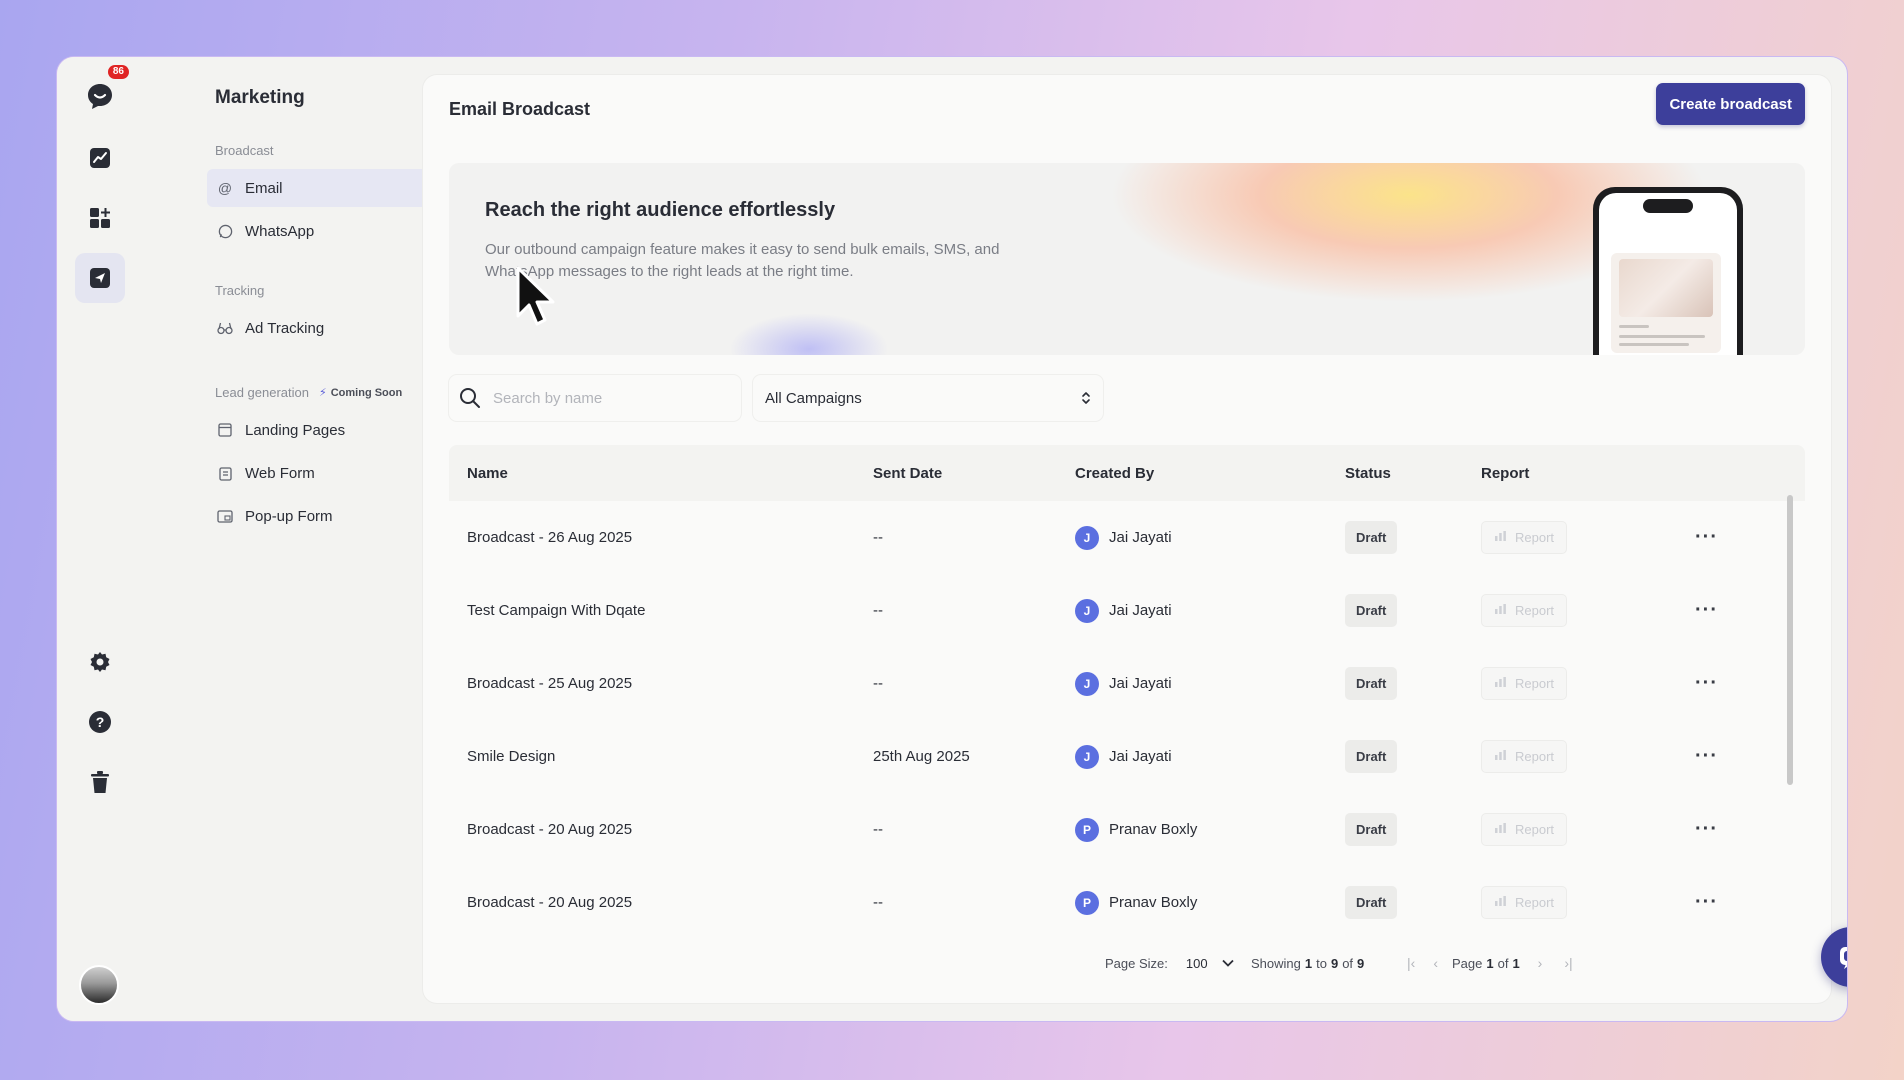  Describe the element at coordinates (1843, 958) in the screenshot. I see `chat-bubble-icon` at that location.